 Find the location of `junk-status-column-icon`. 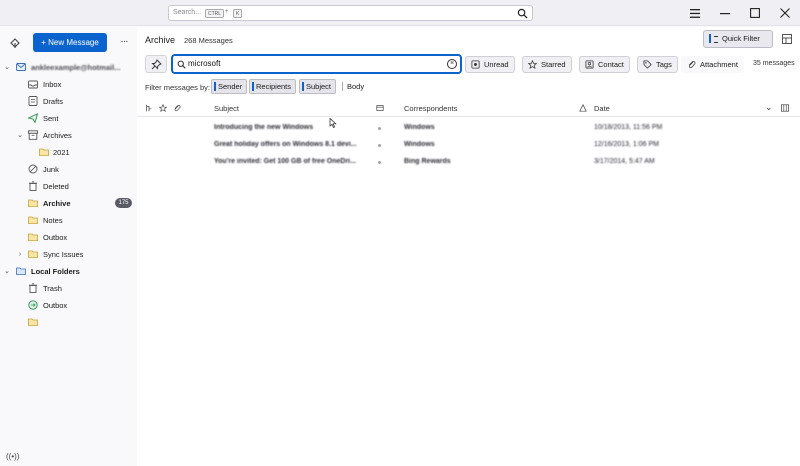

junk-status-column-icon is located at coordinates (583, 108).